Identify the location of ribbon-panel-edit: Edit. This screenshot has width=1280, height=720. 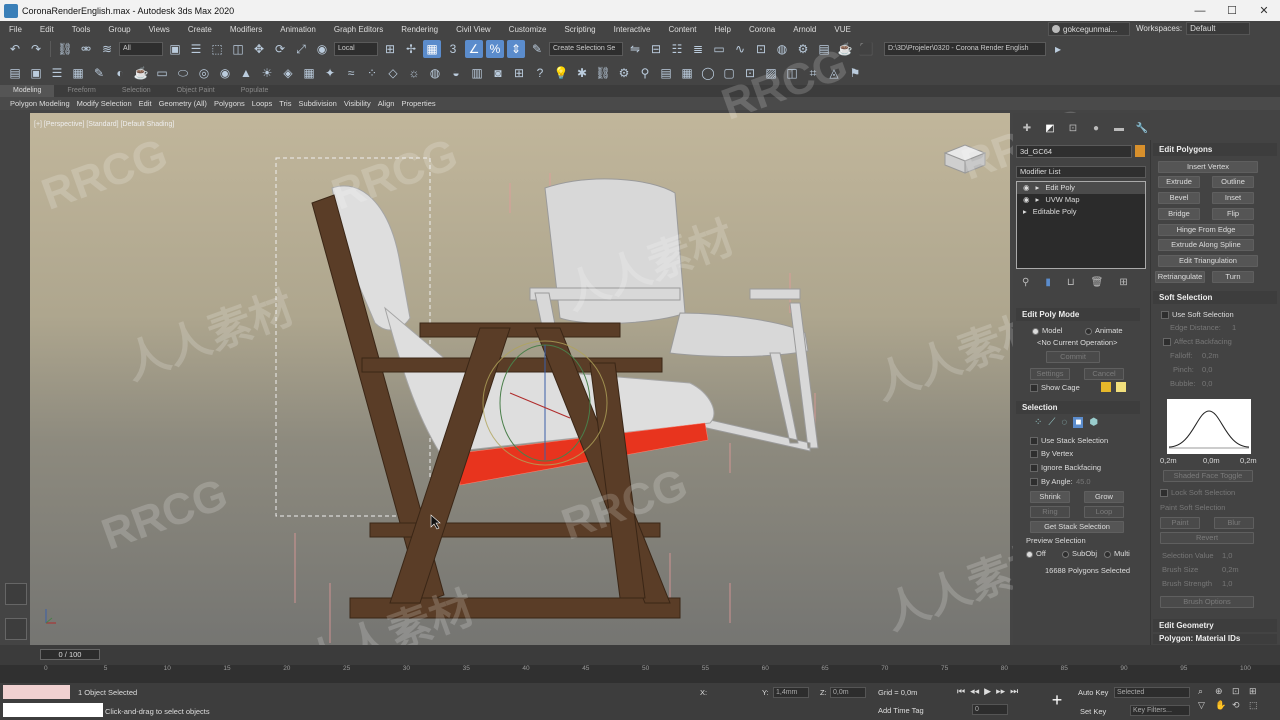
(145, 103).